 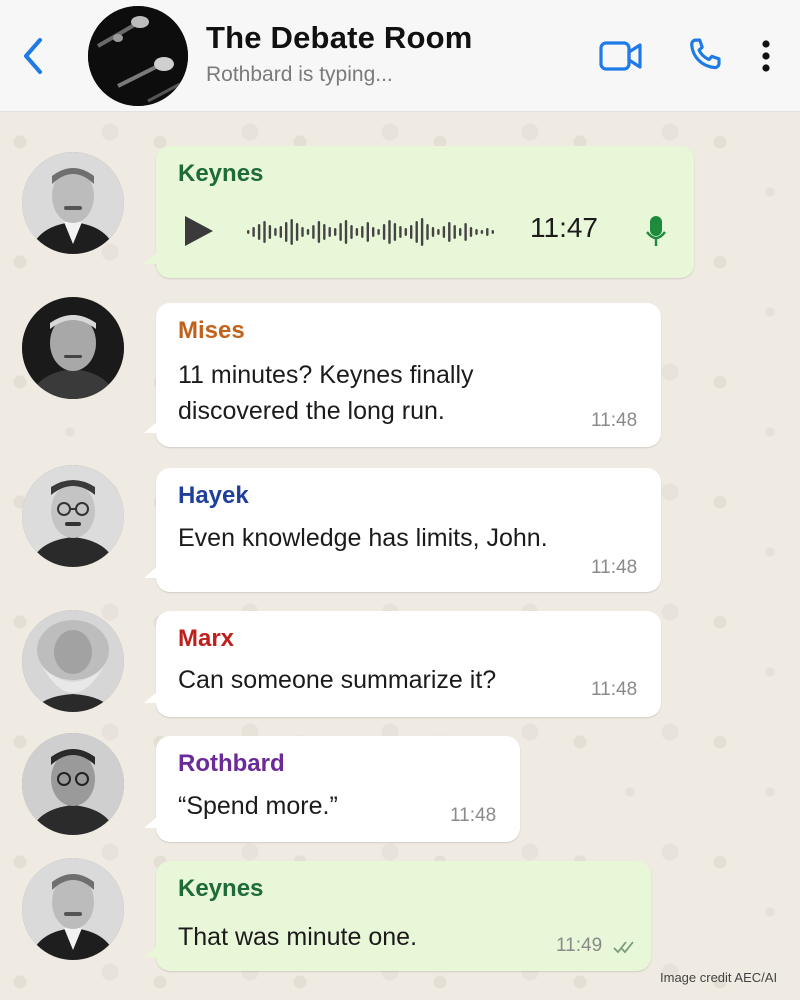 I want to click on hayek-portrait, so click(x=73, y=516).